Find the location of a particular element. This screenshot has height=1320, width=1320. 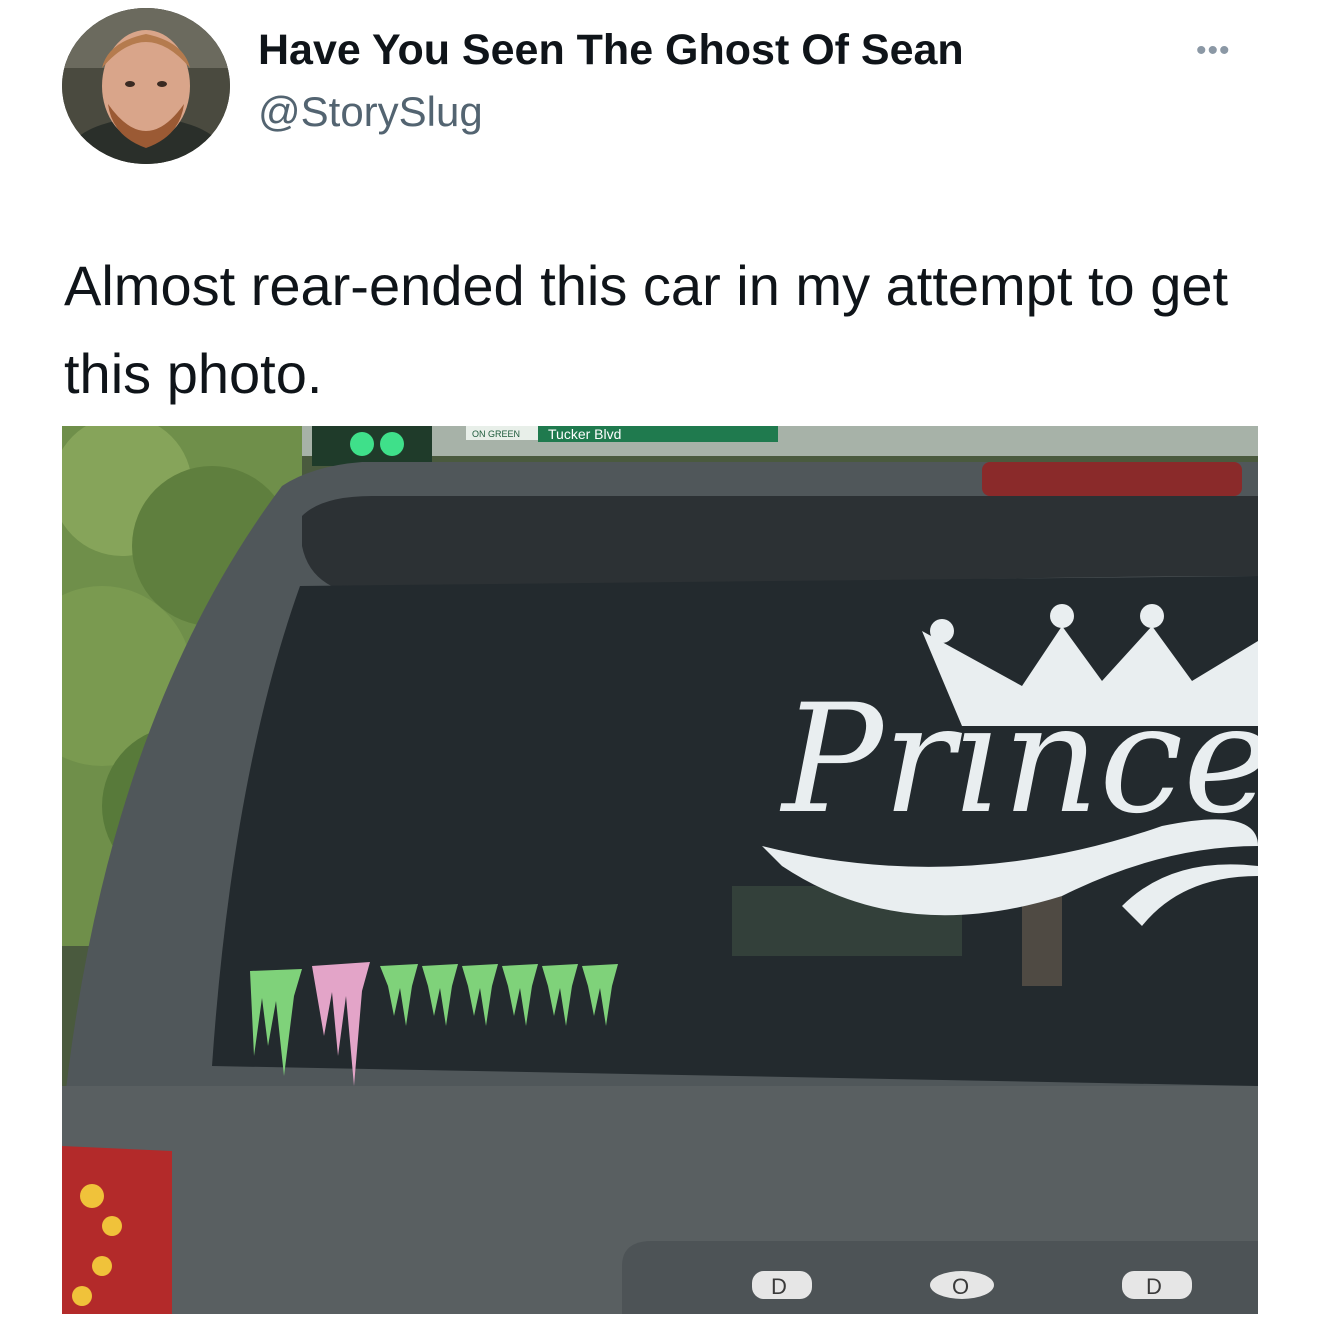

person-avatar-icon is located at coordinates (146, 86).